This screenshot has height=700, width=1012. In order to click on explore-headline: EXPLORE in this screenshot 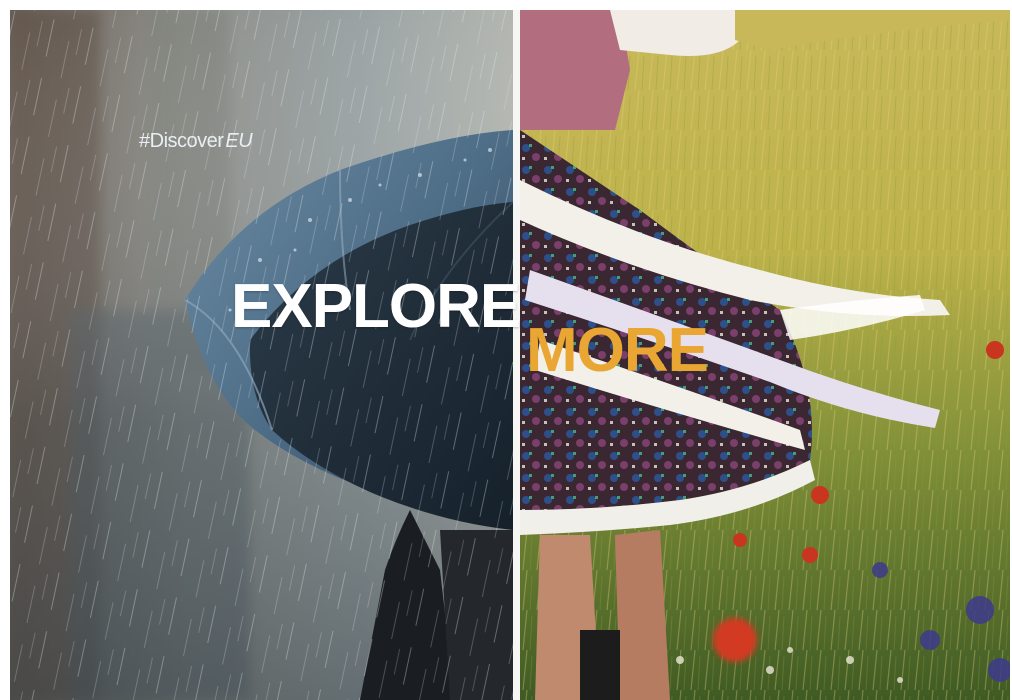, I will do `click(376, 306)`.